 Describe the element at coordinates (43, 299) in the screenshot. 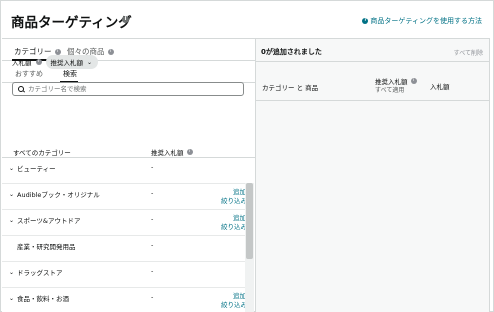

I see `category-name-label: 食品・飲料・お酒` at that location.